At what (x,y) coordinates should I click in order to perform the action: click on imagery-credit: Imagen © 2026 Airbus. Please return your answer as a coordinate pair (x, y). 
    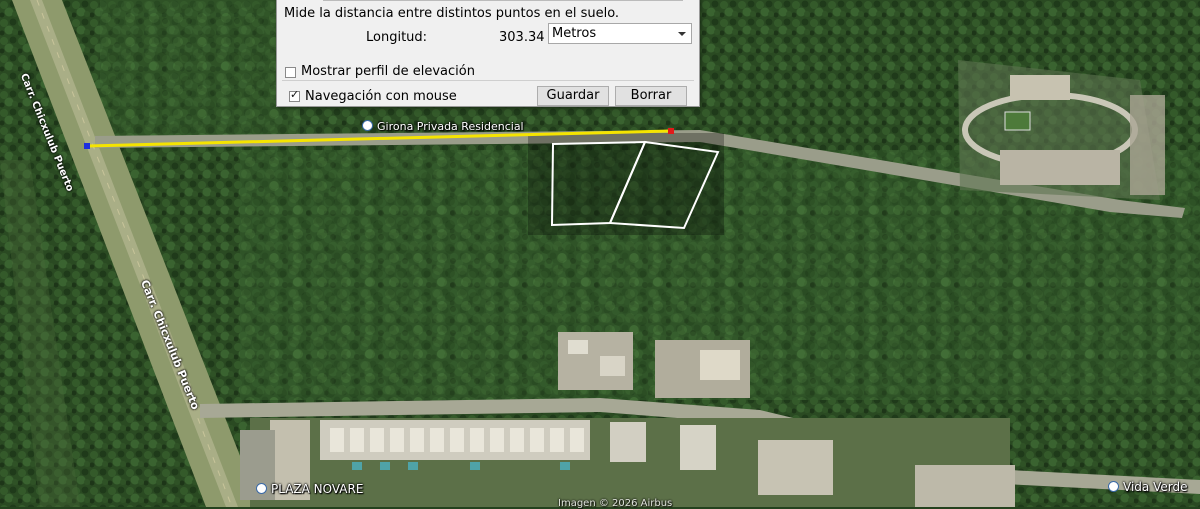
    Looking at the image, I should click on (615, 503).